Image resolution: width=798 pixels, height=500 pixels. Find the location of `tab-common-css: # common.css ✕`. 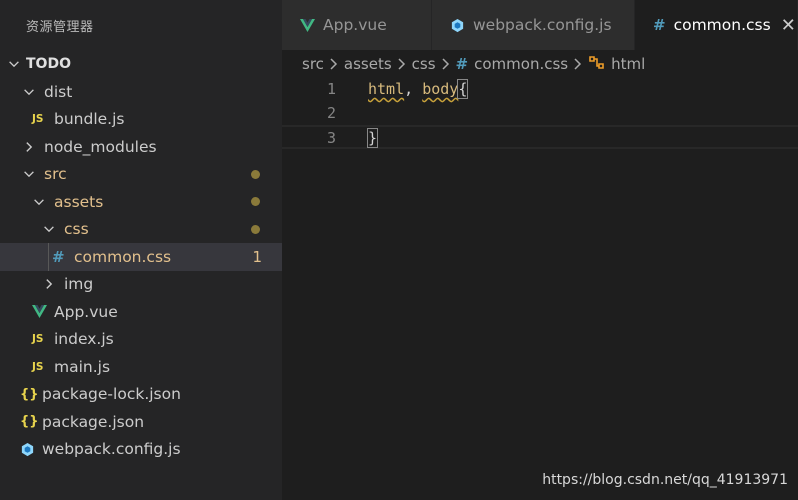

tab-common-css: # common.css ✕ is located at coordinates (716, 25).